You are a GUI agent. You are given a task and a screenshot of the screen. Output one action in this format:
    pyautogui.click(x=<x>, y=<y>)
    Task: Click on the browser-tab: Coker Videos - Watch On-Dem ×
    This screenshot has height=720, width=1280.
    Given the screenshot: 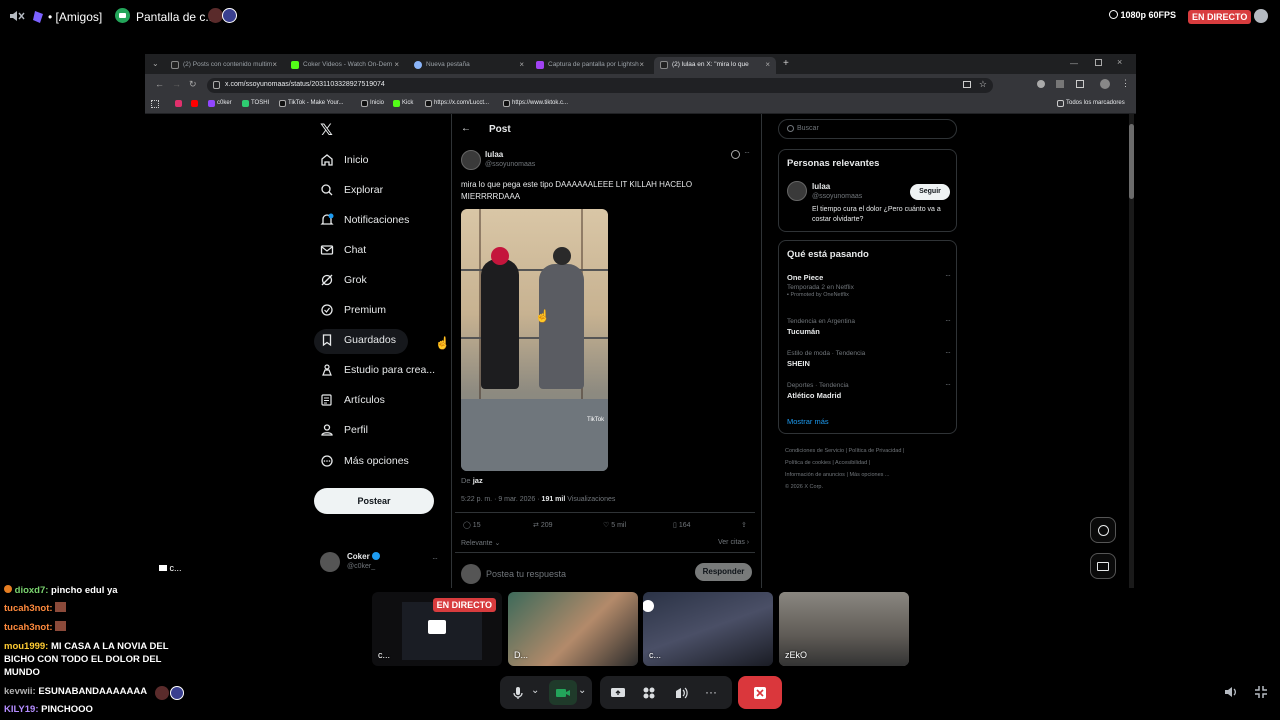 What is the action you would take?
    pyautogui.click(x=345, y=65)
    